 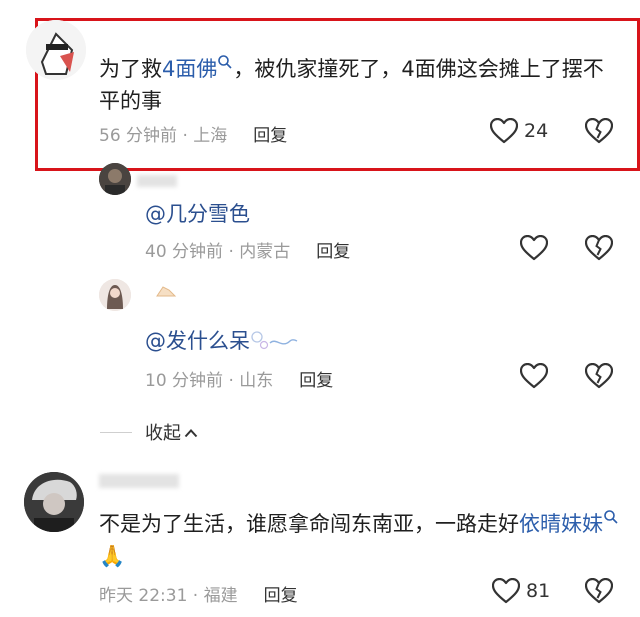 What do you see at coordinates (189, 433) in the screenshot?
I see `chevron-up-icon` at bounding box center [189, 433].